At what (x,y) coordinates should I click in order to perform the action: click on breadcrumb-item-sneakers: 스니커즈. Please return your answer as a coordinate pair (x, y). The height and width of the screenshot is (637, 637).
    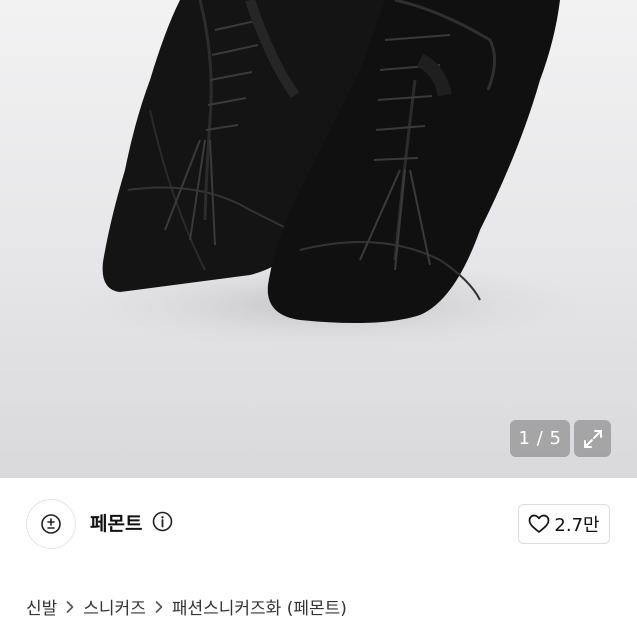
    Looking at the image, I should click on (114, 606).